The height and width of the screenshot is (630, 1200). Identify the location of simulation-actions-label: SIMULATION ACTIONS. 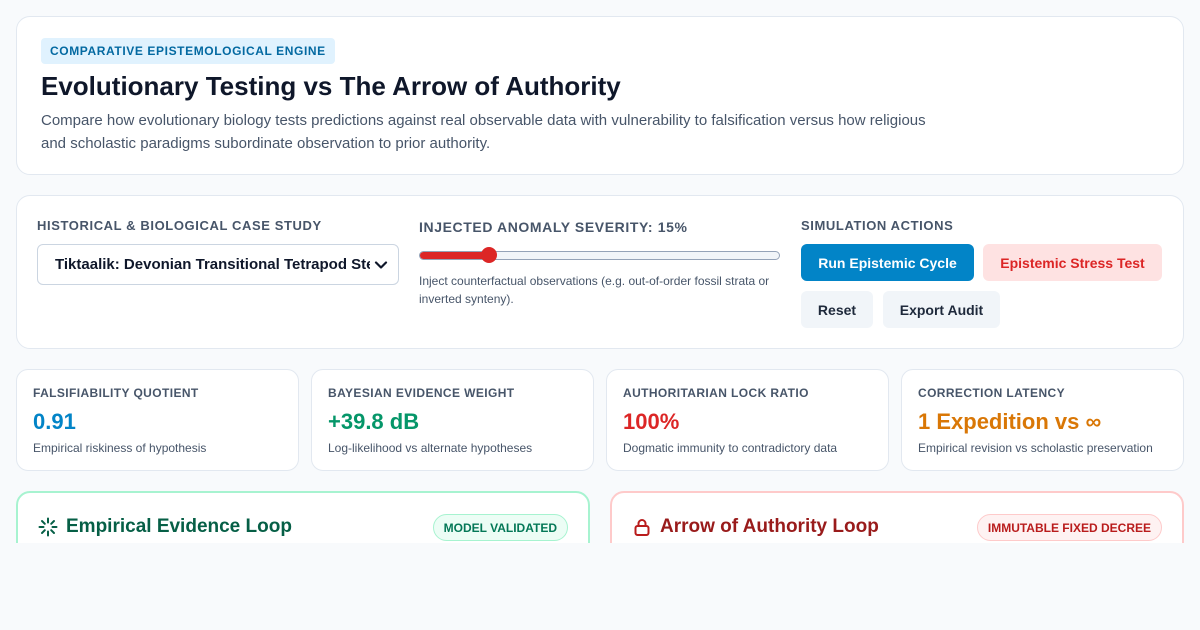
(877, 225).